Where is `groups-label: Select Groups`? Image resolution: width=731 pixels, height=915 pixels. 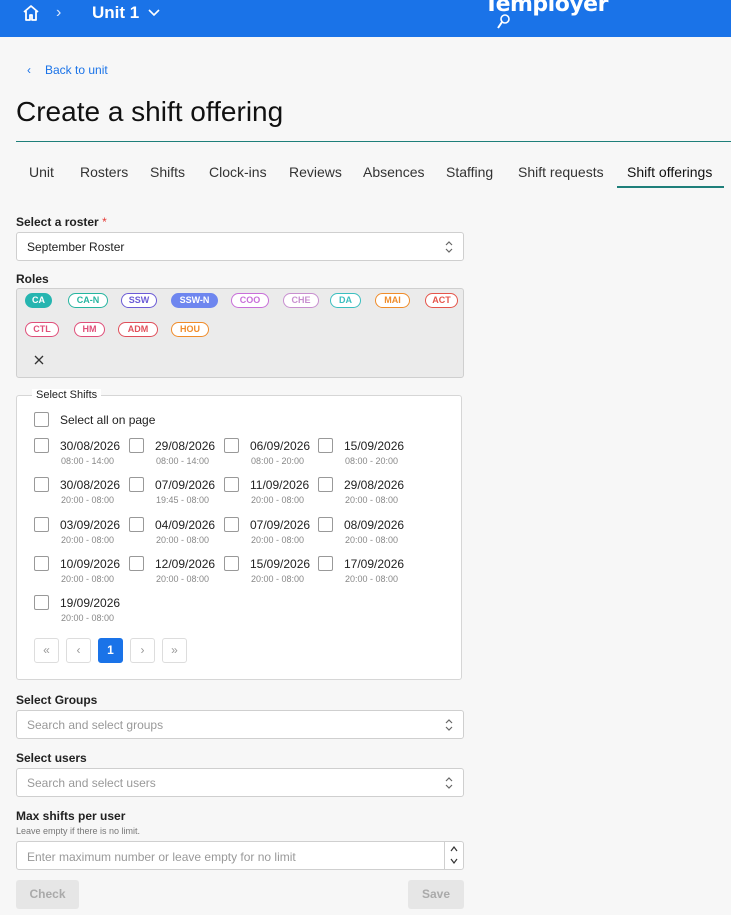
groups-label: Select Groups is located at coordinates (57, 700).